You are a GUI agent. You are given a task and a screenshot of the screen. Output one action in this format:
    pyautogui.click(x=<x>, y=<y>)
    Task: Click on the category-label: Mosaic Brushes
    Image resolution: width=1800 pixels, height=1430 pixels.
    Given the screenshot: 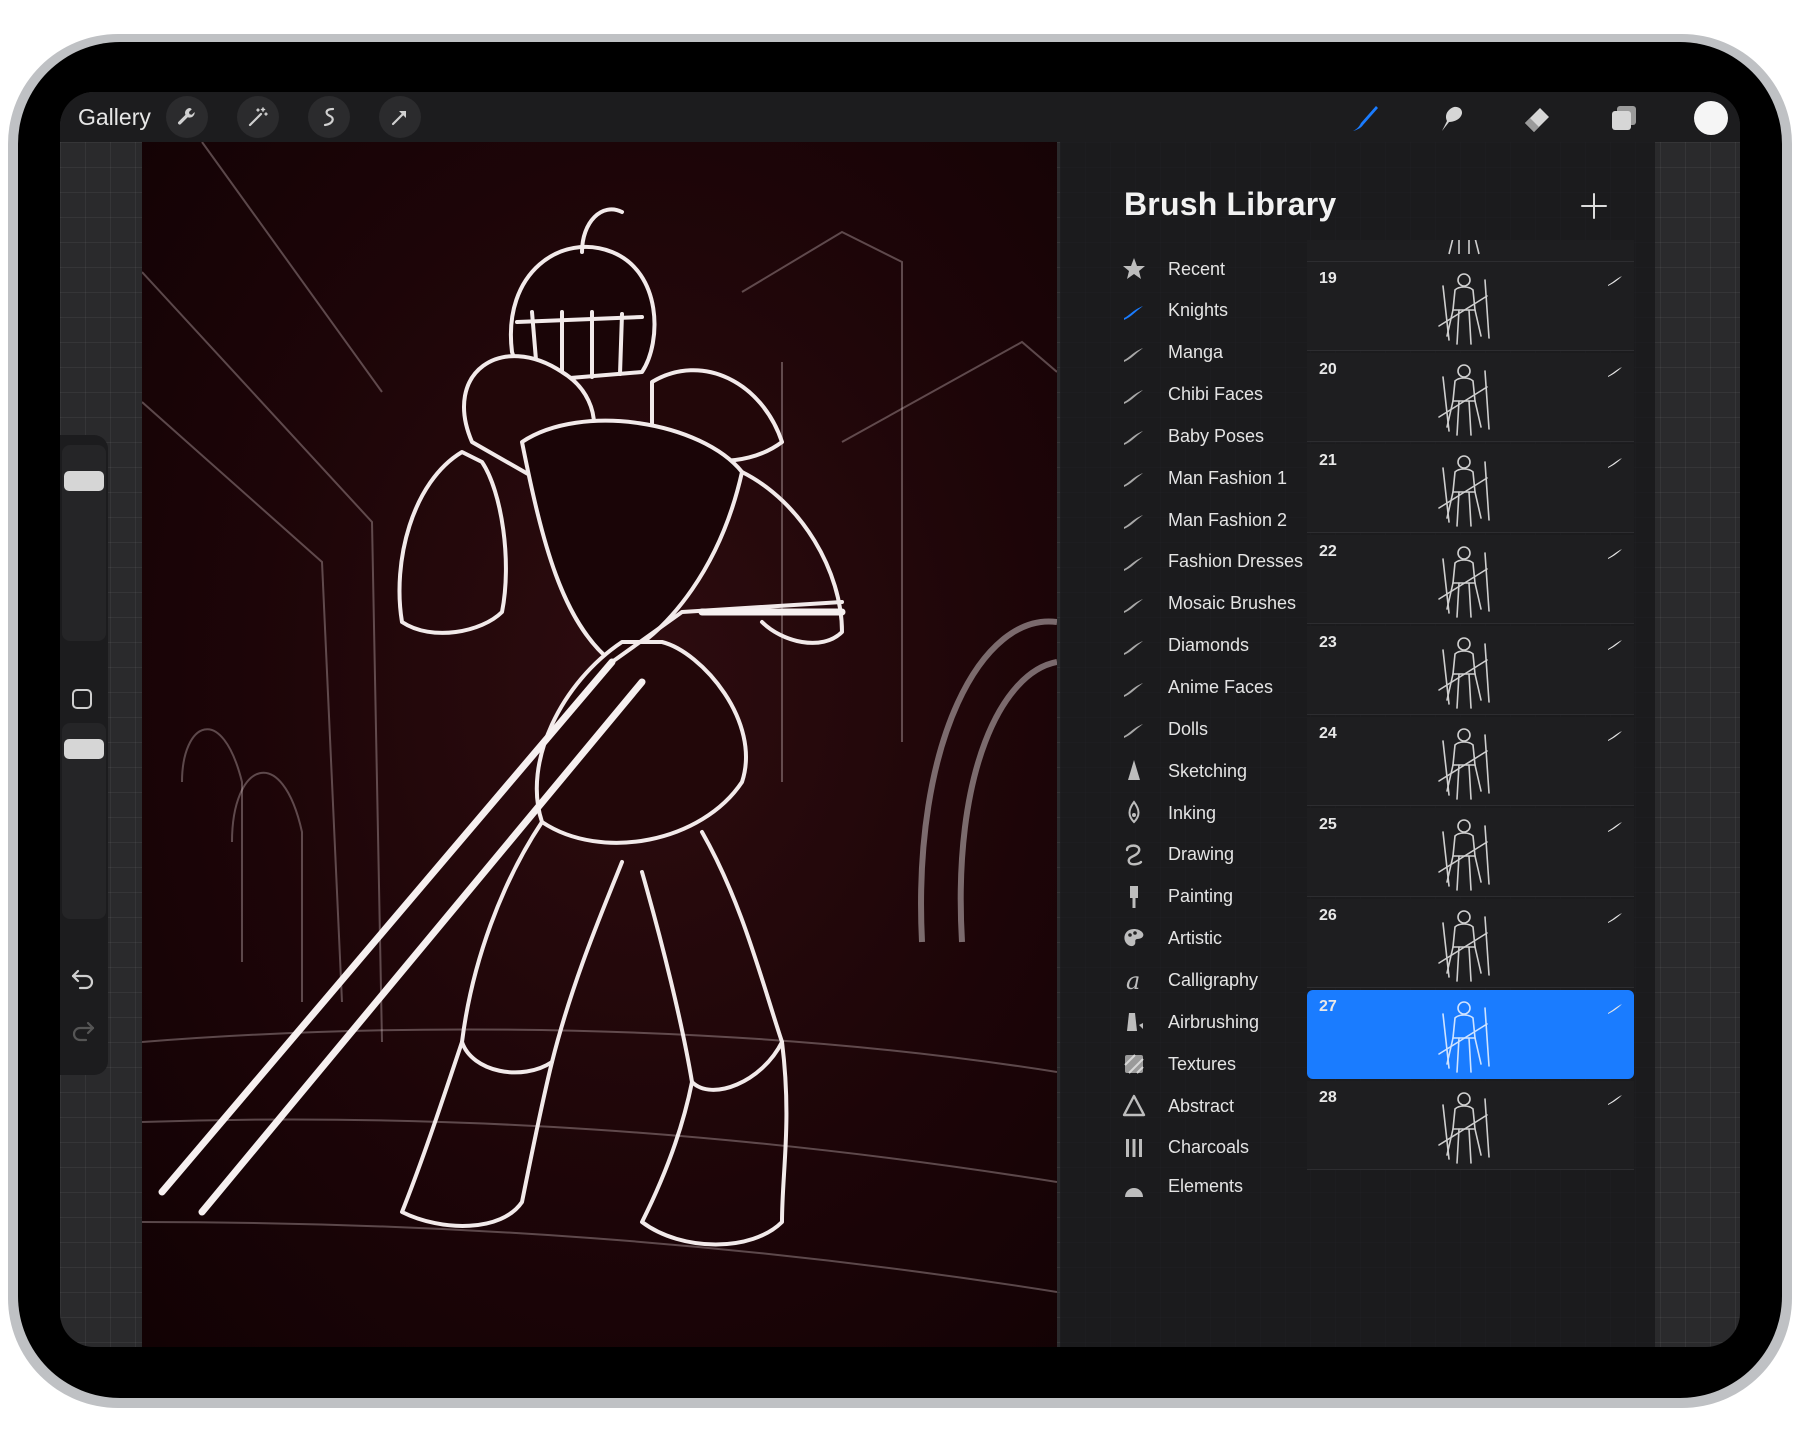 What is the action you would take?
    pyautogui.click(x=1232, y=603)
    